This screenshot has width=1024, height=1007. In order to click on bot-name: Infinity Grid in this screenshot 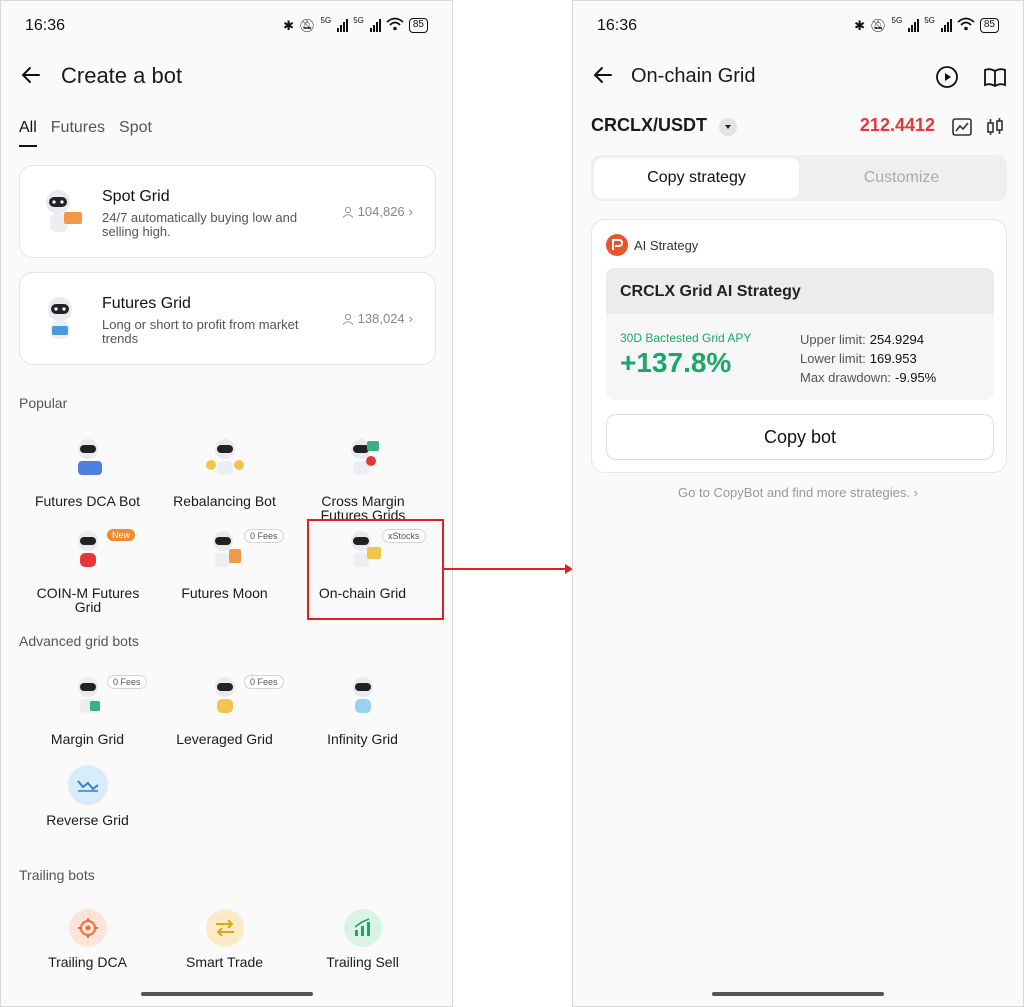, I will do `click(362, 739)`.